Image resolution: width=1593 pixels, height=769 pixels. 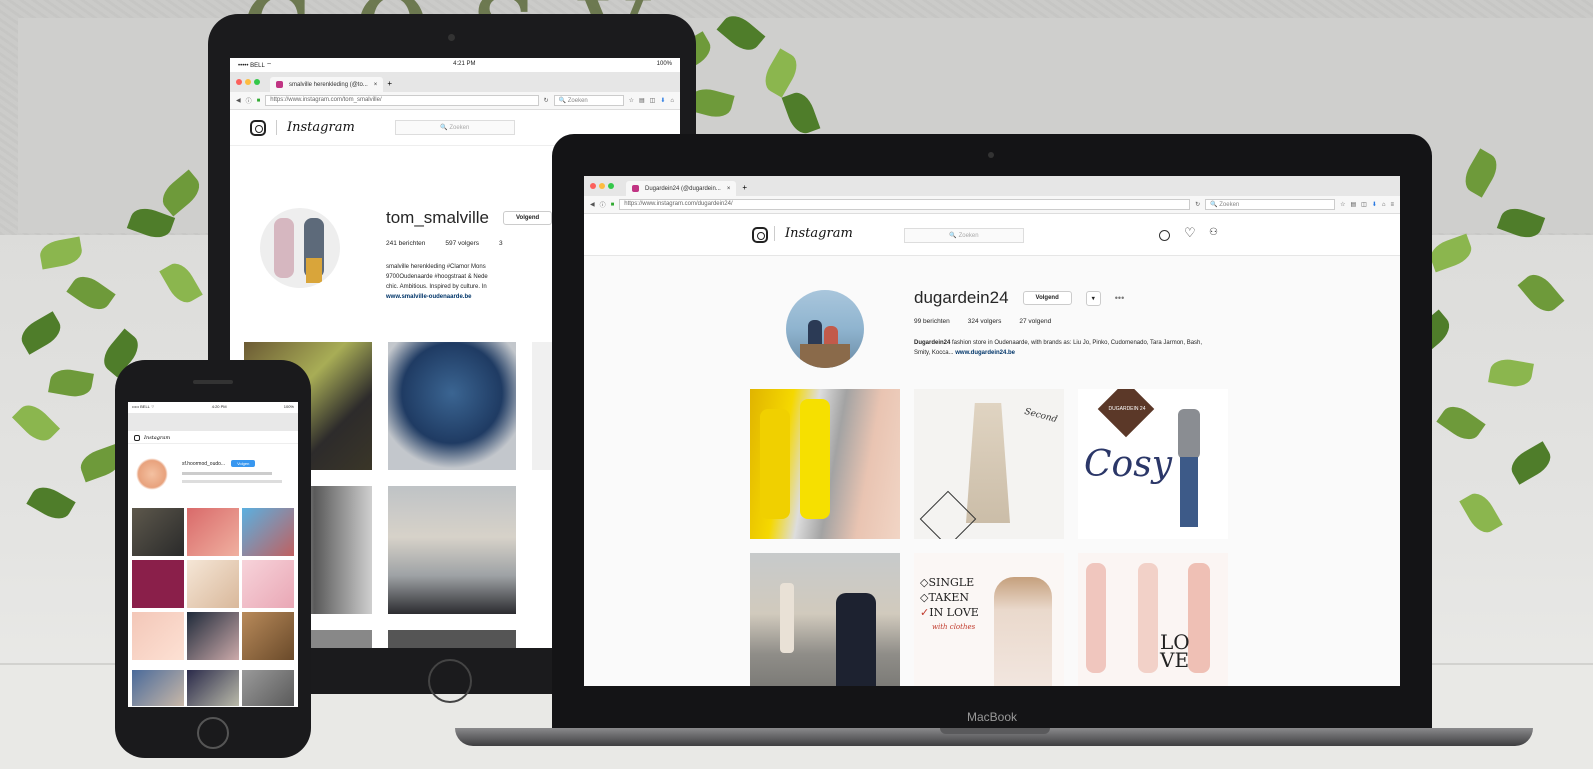 I want to click on mac-post-photo: ◇SINGLE ◇TAKEN ✓IN LOVE with clothes, so click(x=989, y=619).